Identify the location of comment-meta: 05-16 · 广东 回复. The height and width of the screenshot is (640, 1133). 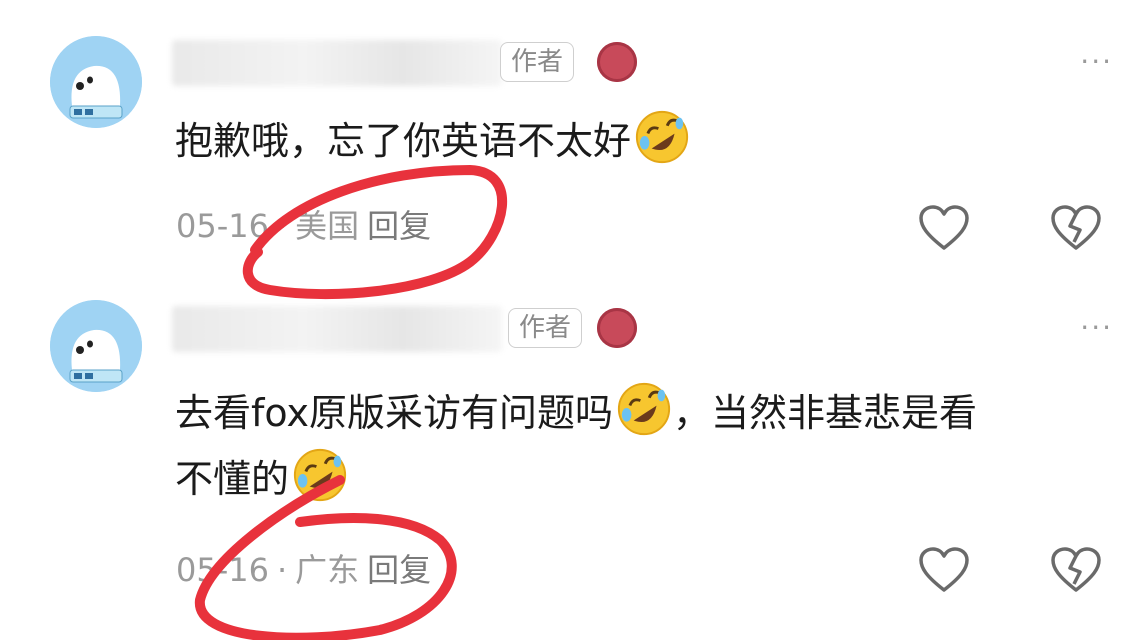
(307, 570).